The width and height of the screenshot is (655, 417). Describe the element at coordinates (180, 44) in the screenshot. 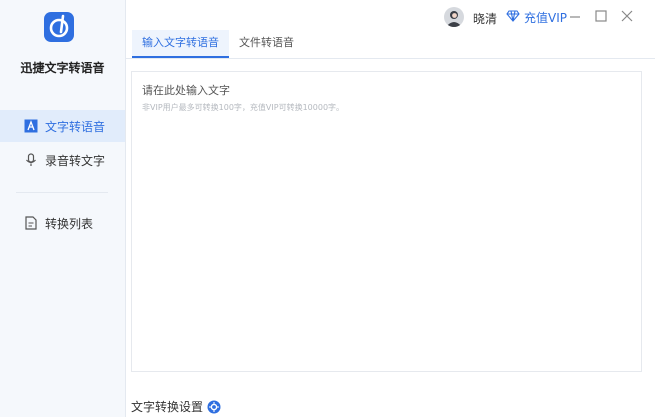

I see `tab-input-text: 输入文字转语音` at that location.